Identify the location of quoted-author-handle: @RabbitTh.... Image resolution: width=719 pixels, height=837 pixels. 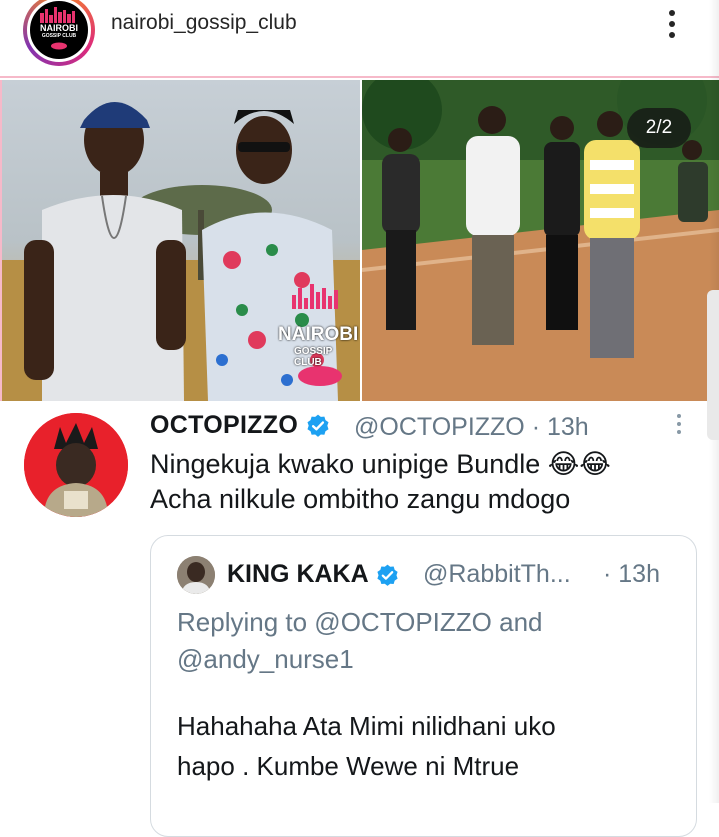
(497, 574).